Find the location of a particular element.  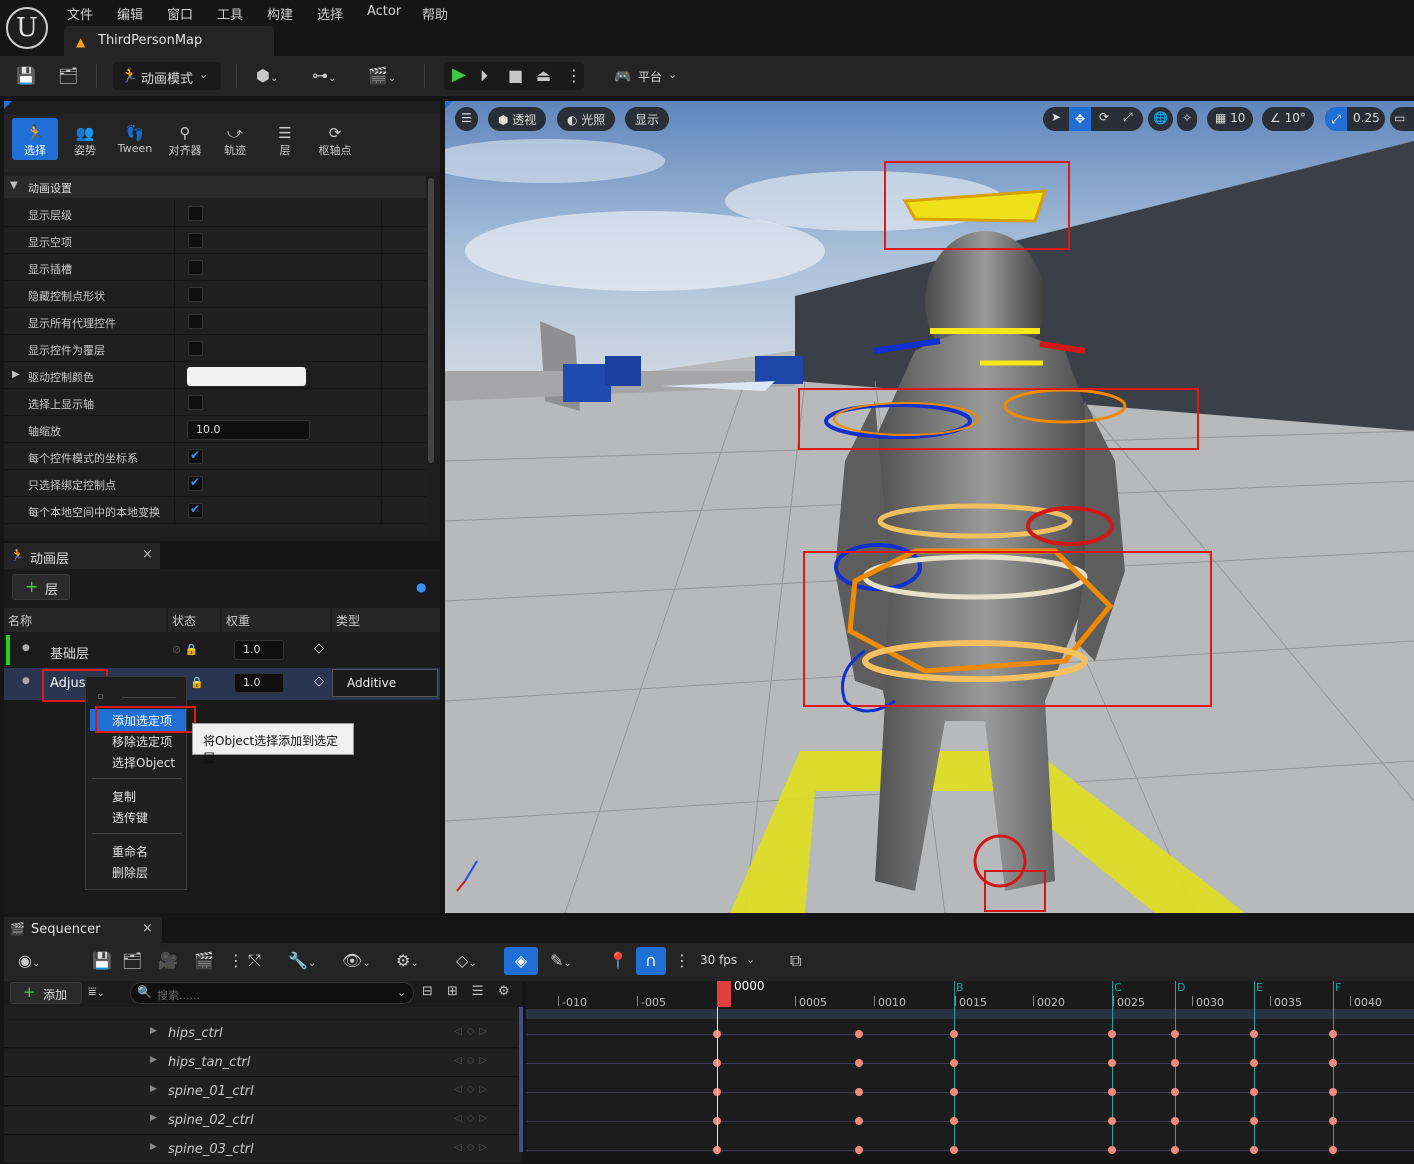

lock-icon: ⊘ 🔒 is located at coordinates (185, 649).